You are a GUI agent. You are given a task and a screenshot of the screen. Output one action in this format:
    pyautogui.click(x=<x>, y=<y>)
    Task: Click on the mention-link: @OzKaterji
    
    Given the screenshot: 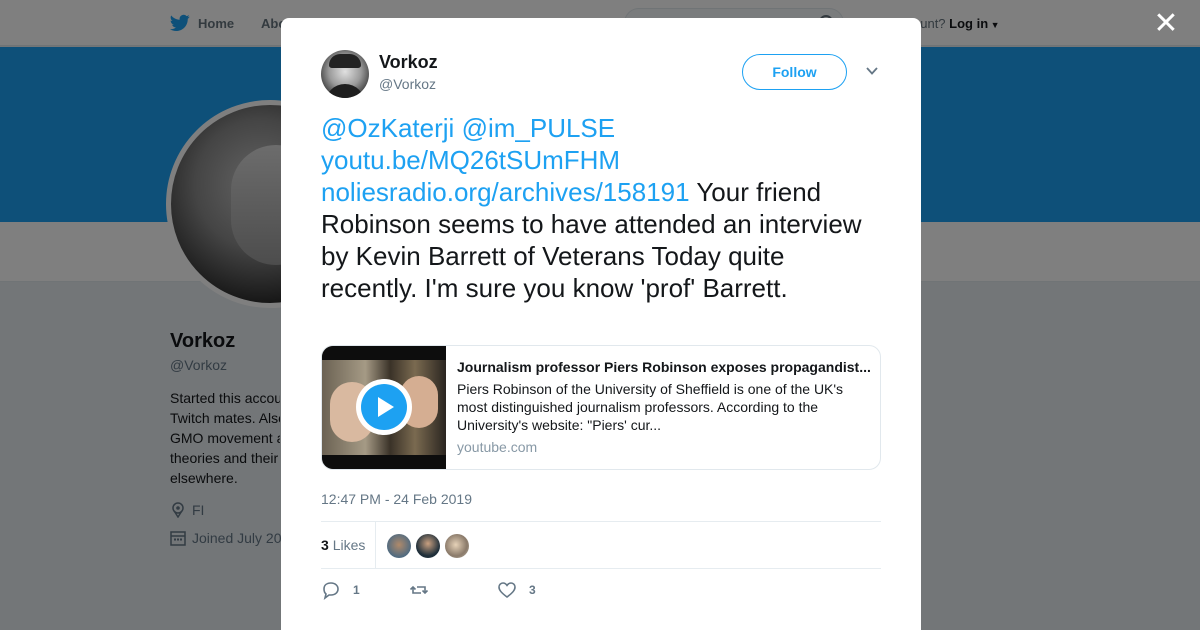 What is the action you would take?
    pyautogui.click(x=387, y=128)
    